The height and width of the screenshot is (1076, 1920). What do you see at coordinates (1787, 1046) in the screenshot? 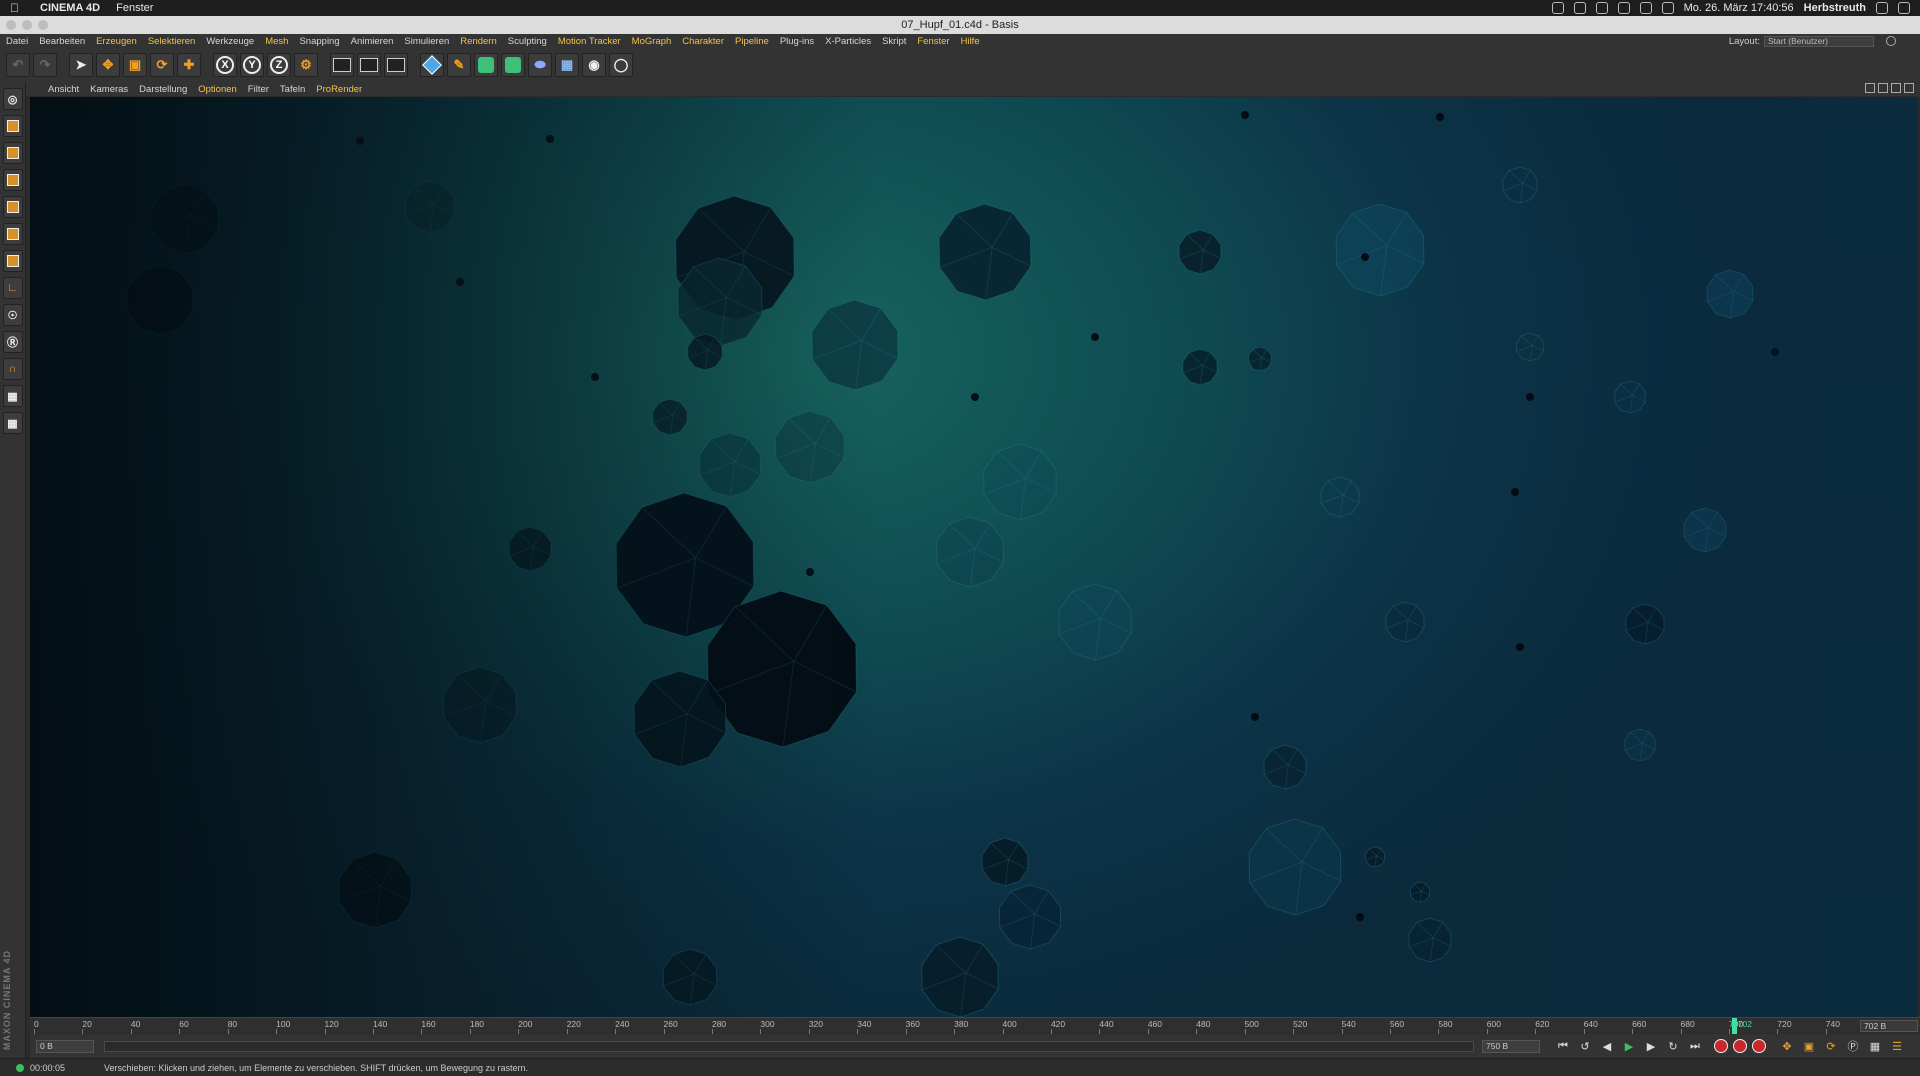
I see `position-key-icon: ✥` at bounding box center [1787, 1046].